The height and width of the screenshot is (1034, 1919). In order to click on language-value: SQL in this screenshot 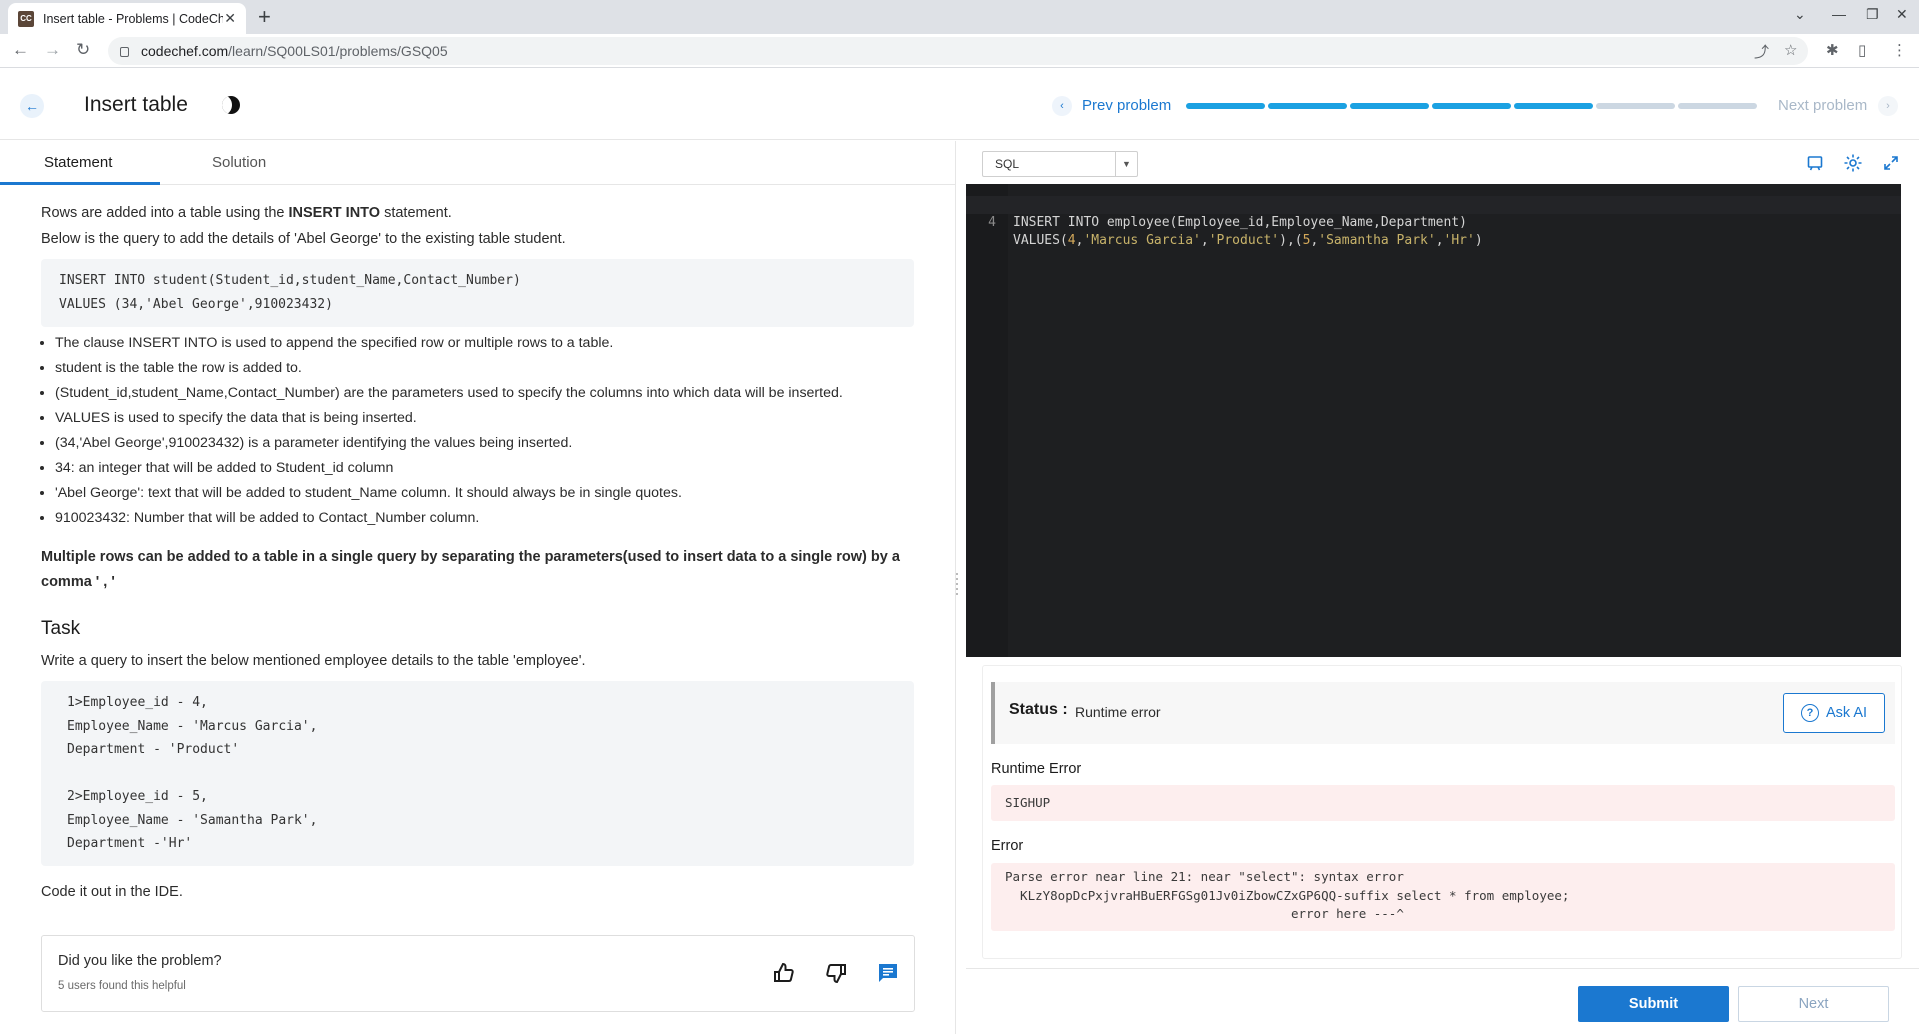, I will do `click(1007, 164)`.